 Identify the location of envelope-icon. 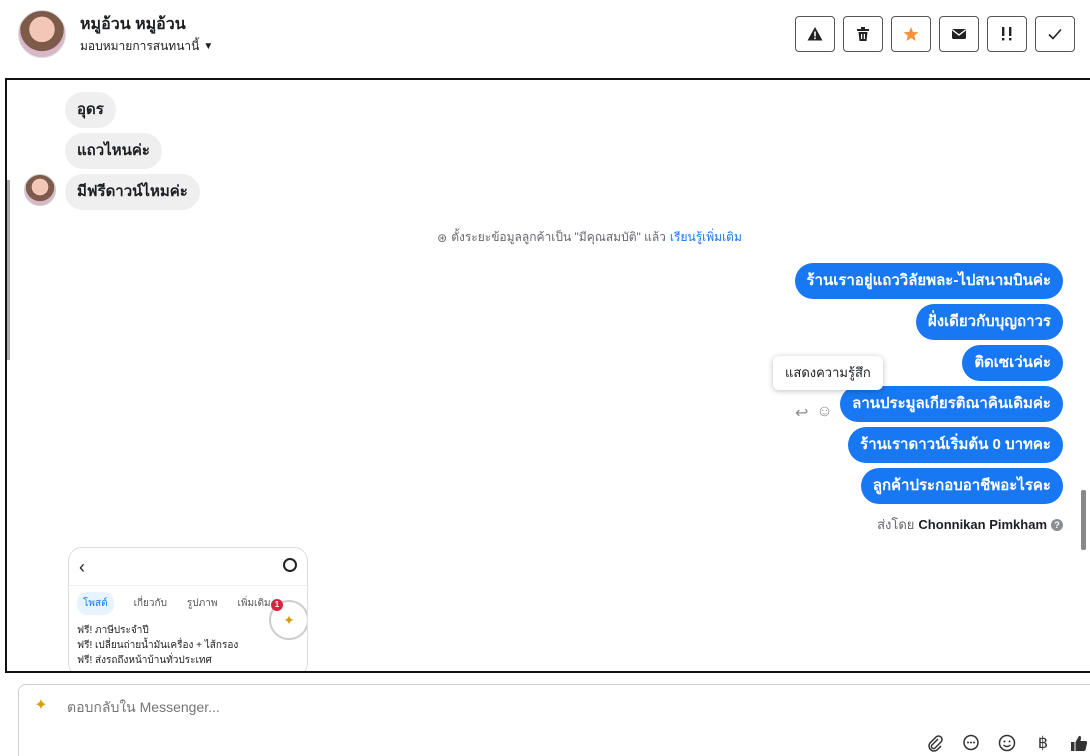
(959, 34).